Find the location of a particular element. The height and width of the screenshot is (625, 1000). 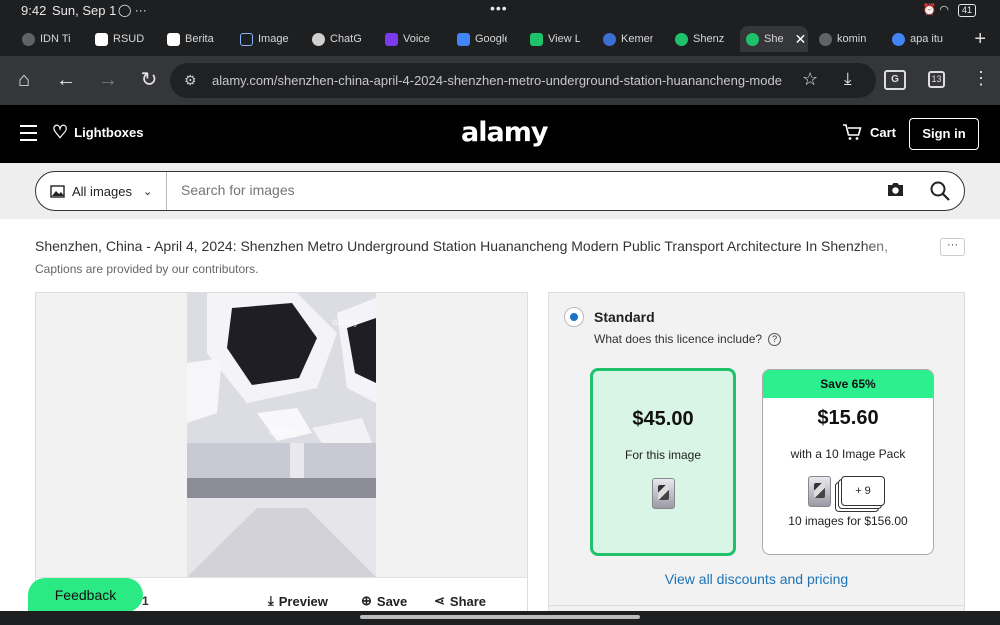

site-settings-icon: ⚙ is located at coordinates (190, 80).